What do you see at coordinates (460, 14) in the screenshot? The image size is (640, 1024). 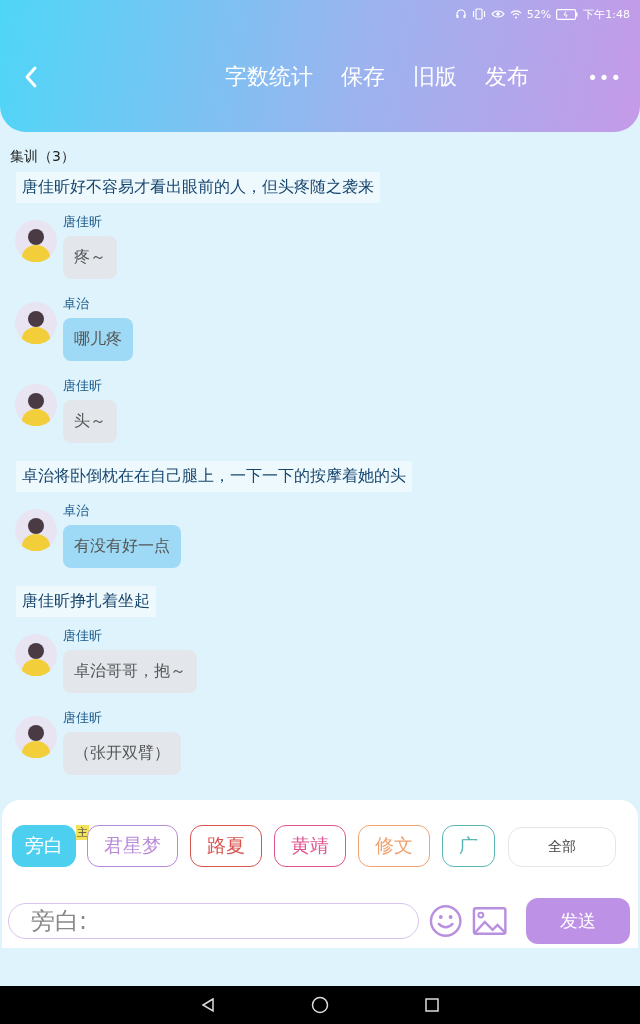 I see `headphones-icon` at bounding box center [460, 14].